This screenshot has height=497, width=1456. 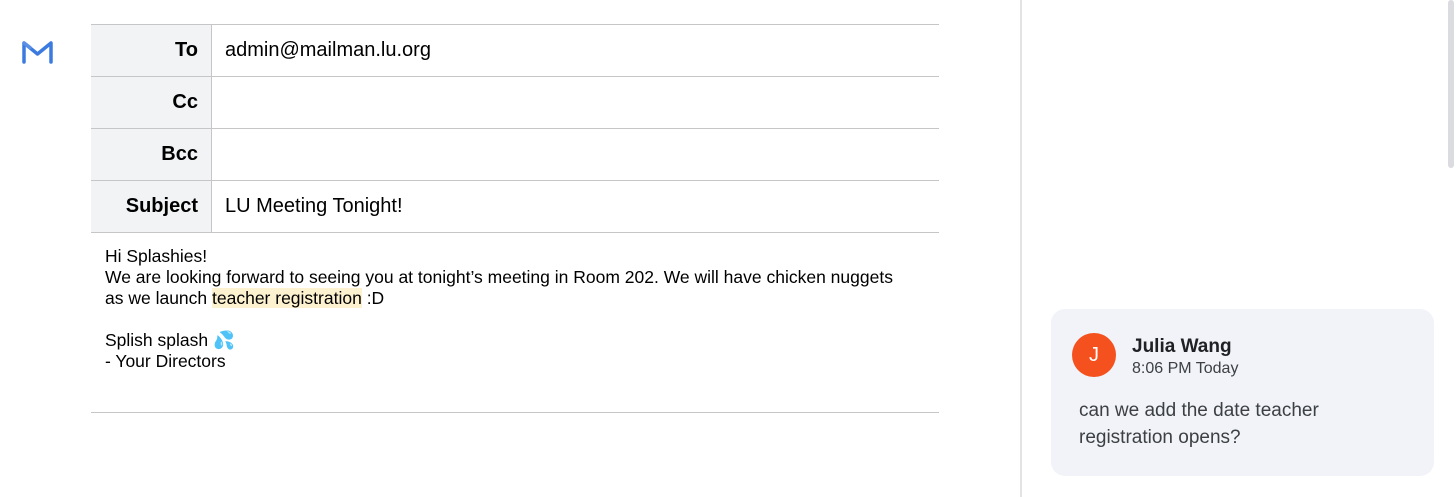 What do you see at coordinates (151, 102) in the screenshot?
I see `cc-label: Cc` at bounding box center [151, 102].